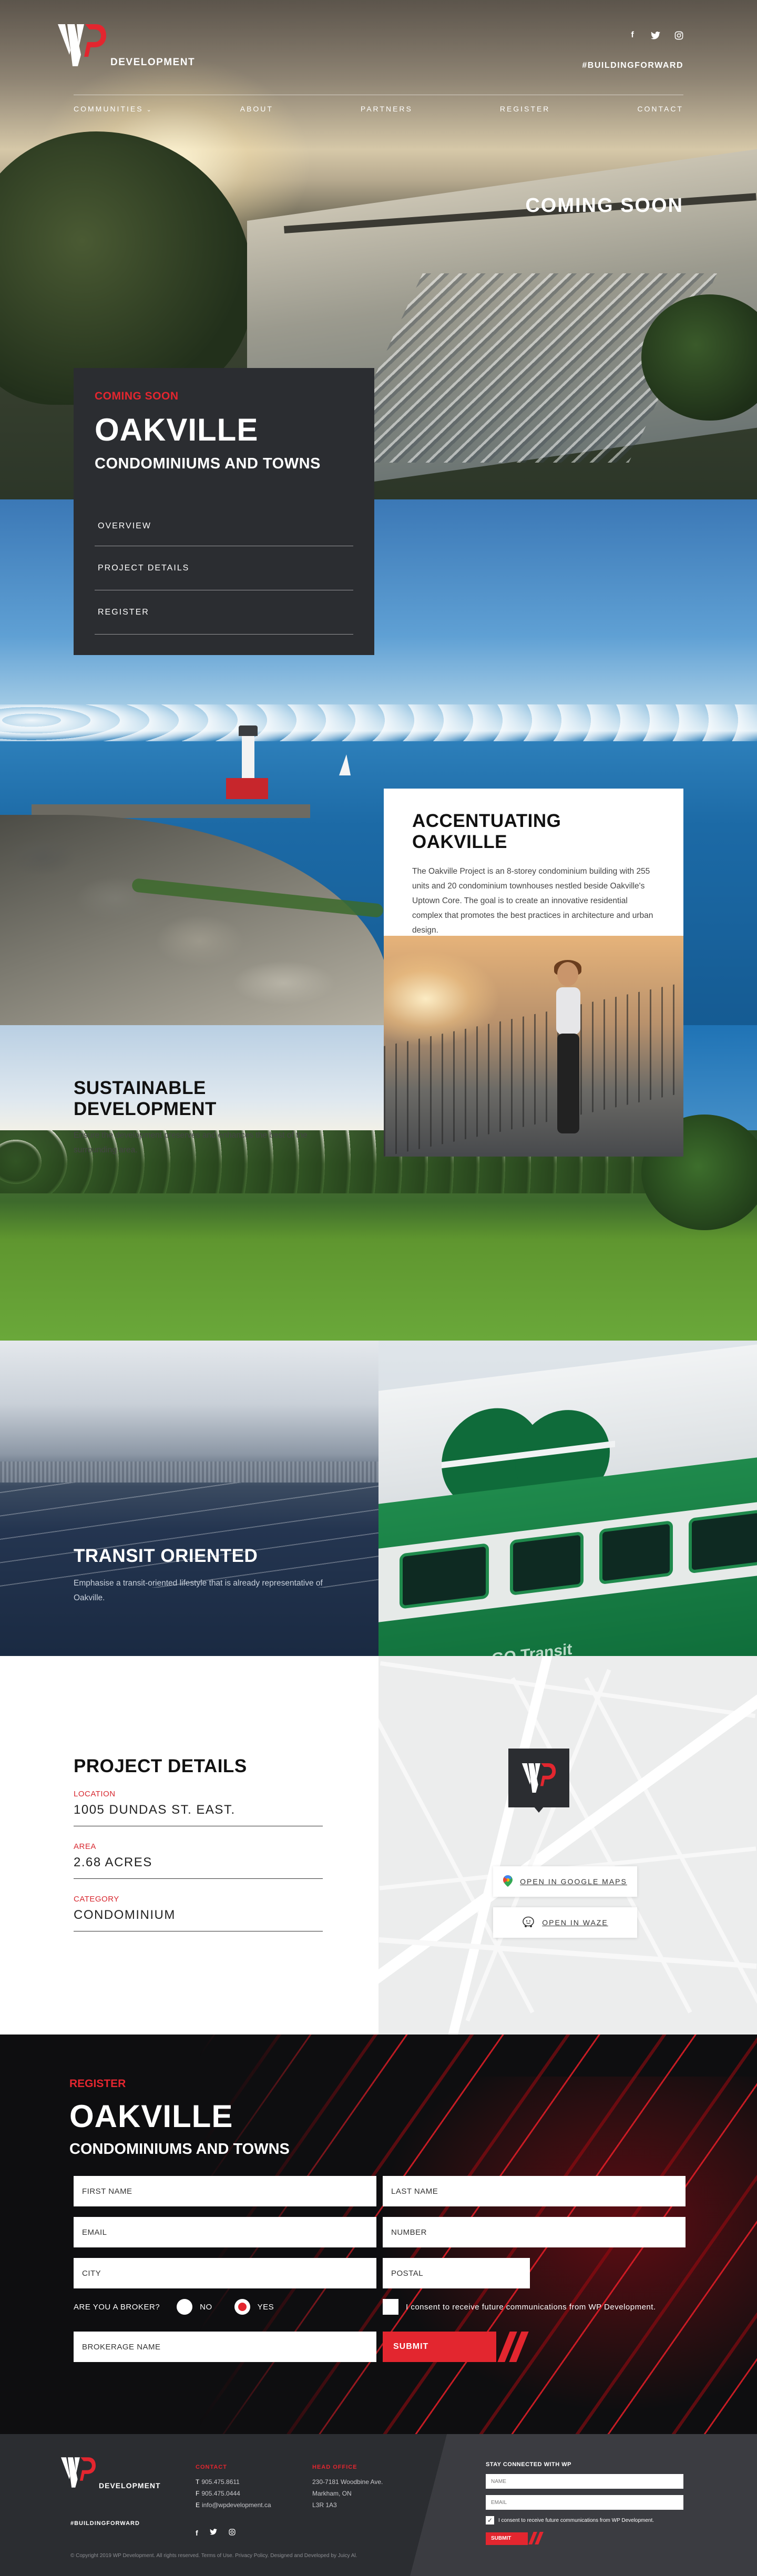 This screenshot has height=2576, width=757. What do you see at coordinates (224, 568) in the screenshot?
I see `menu-project-details: PROJECT DETAILS` at bounding box center [224, 568].